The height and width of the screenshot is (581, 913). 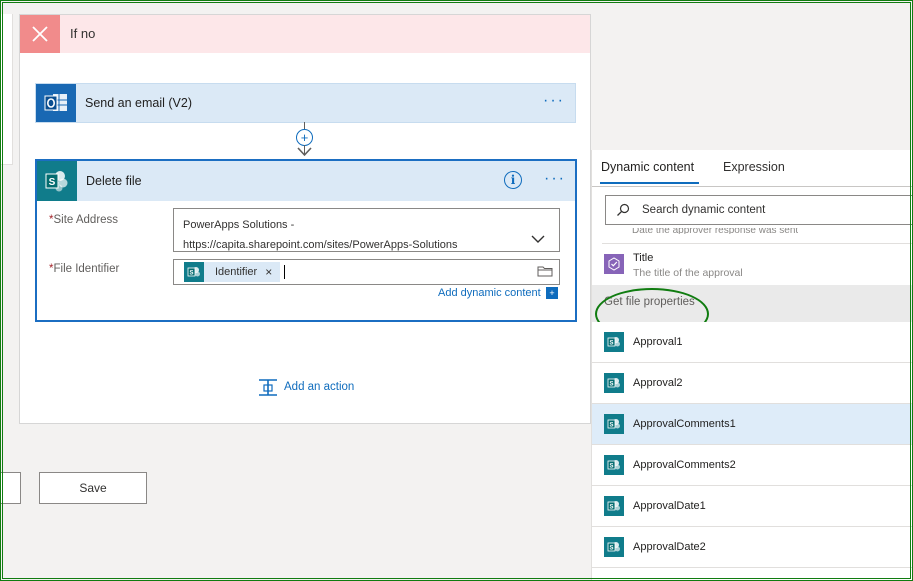 What do you see at coordinates (538, 239) in the screenshot?
I see `chevron-down-icon` at bounding box center [538, 239].